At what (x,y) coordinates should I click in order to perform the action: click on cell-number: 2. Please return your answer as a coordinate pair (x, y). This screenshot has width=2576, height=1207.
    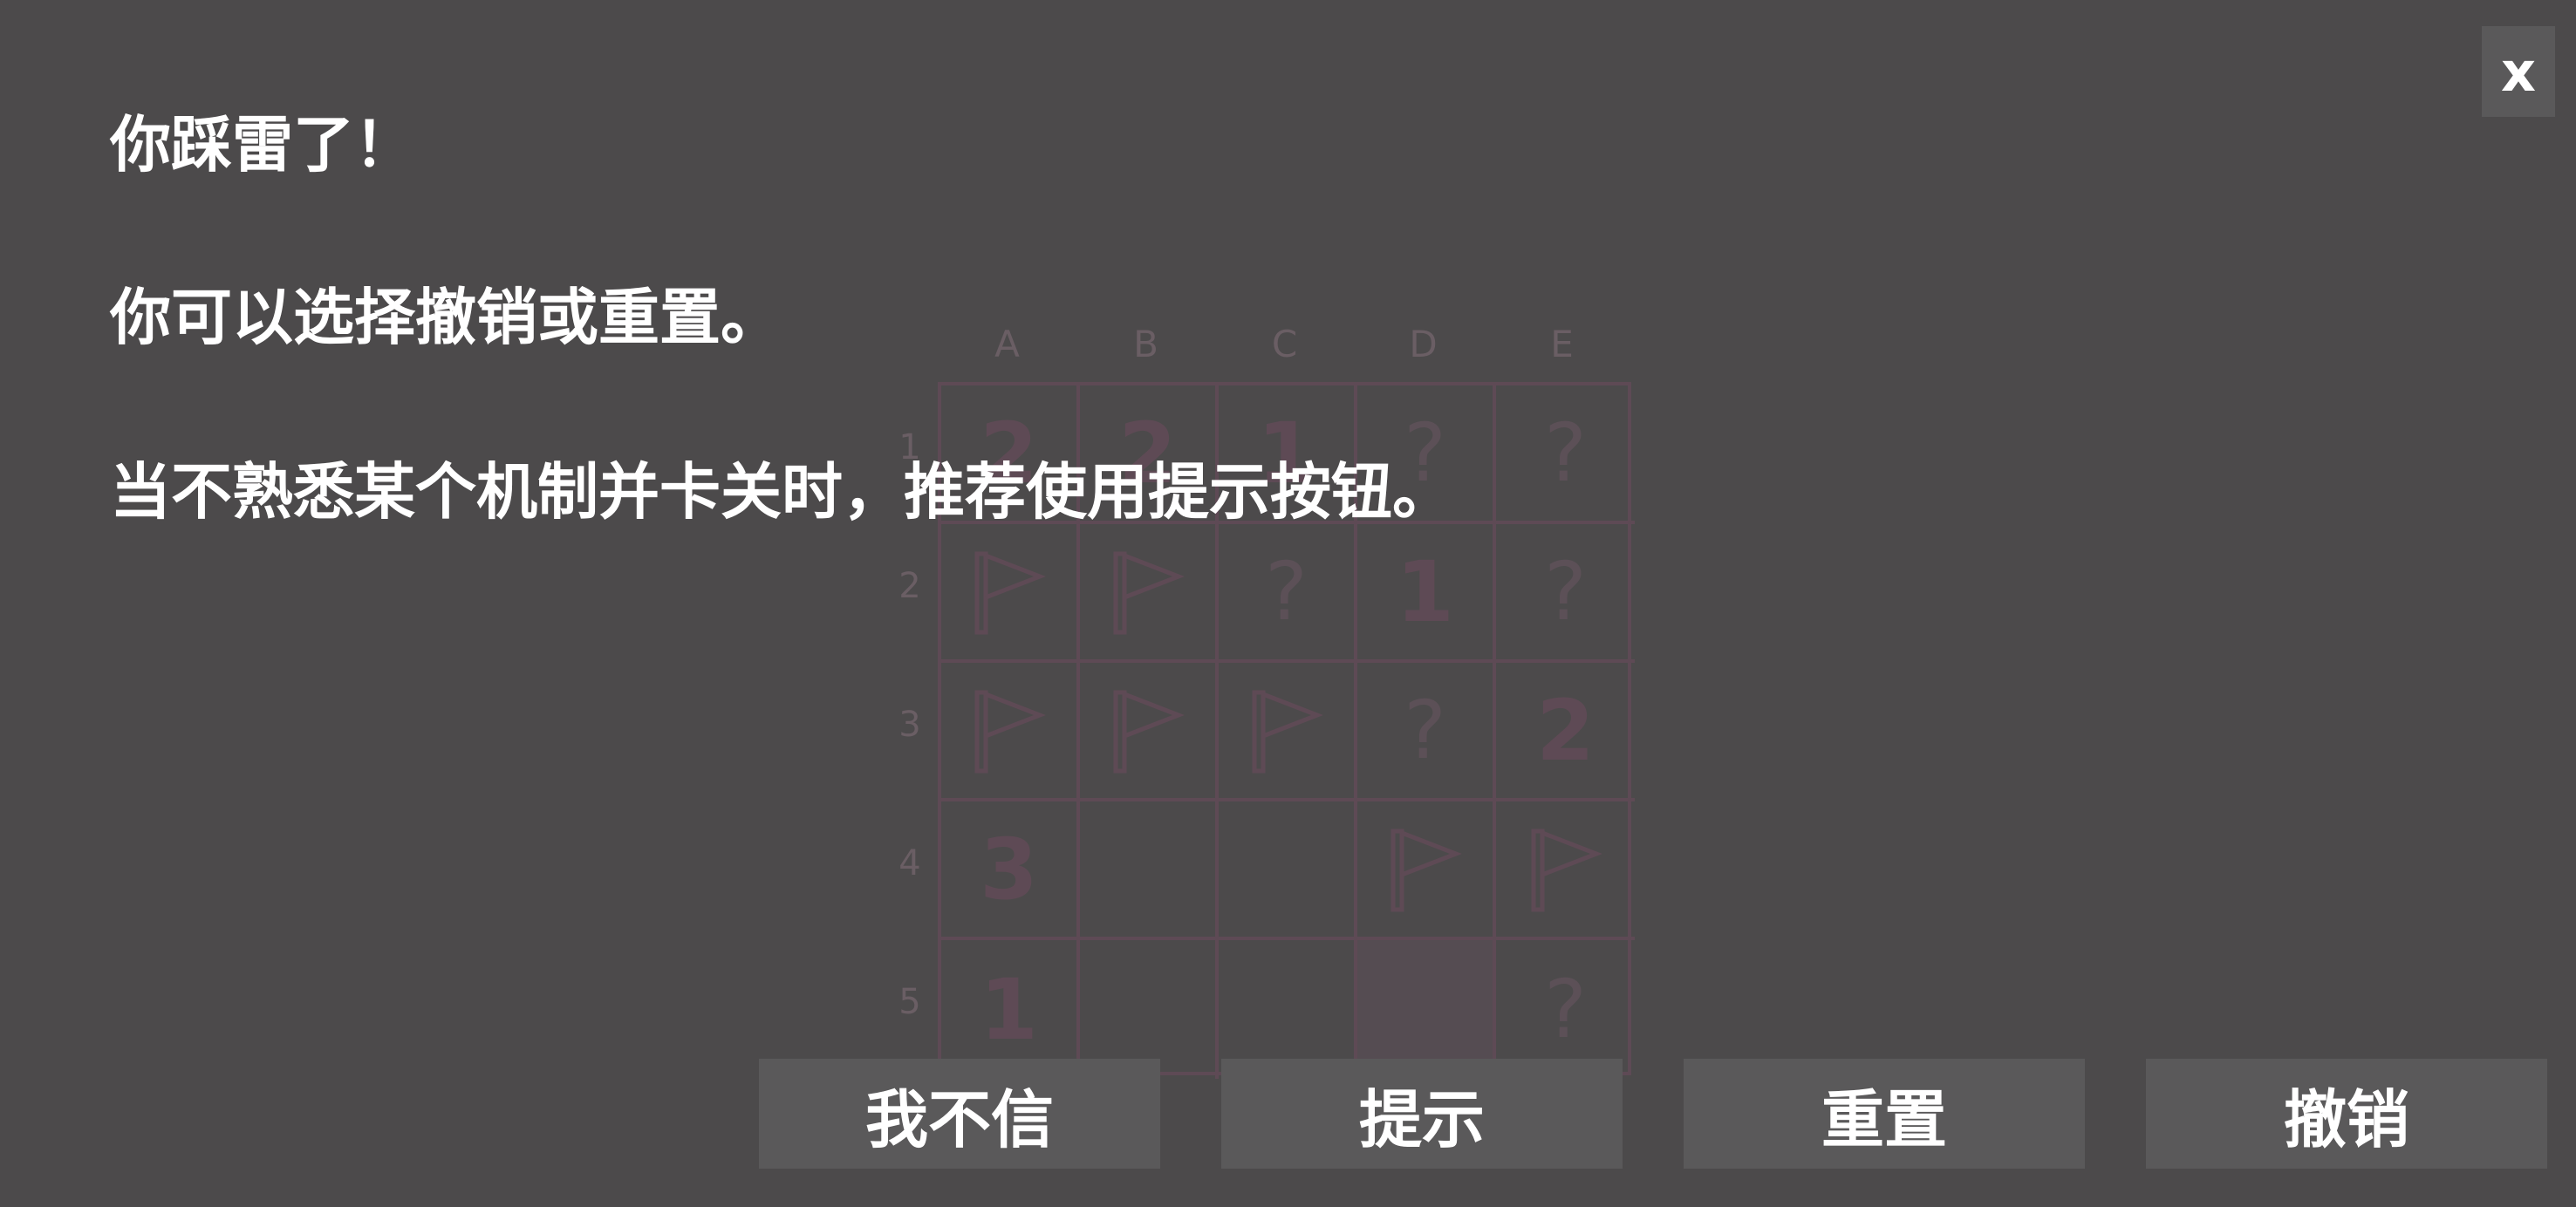
    Looking at the image, I should click on (1565, 731).